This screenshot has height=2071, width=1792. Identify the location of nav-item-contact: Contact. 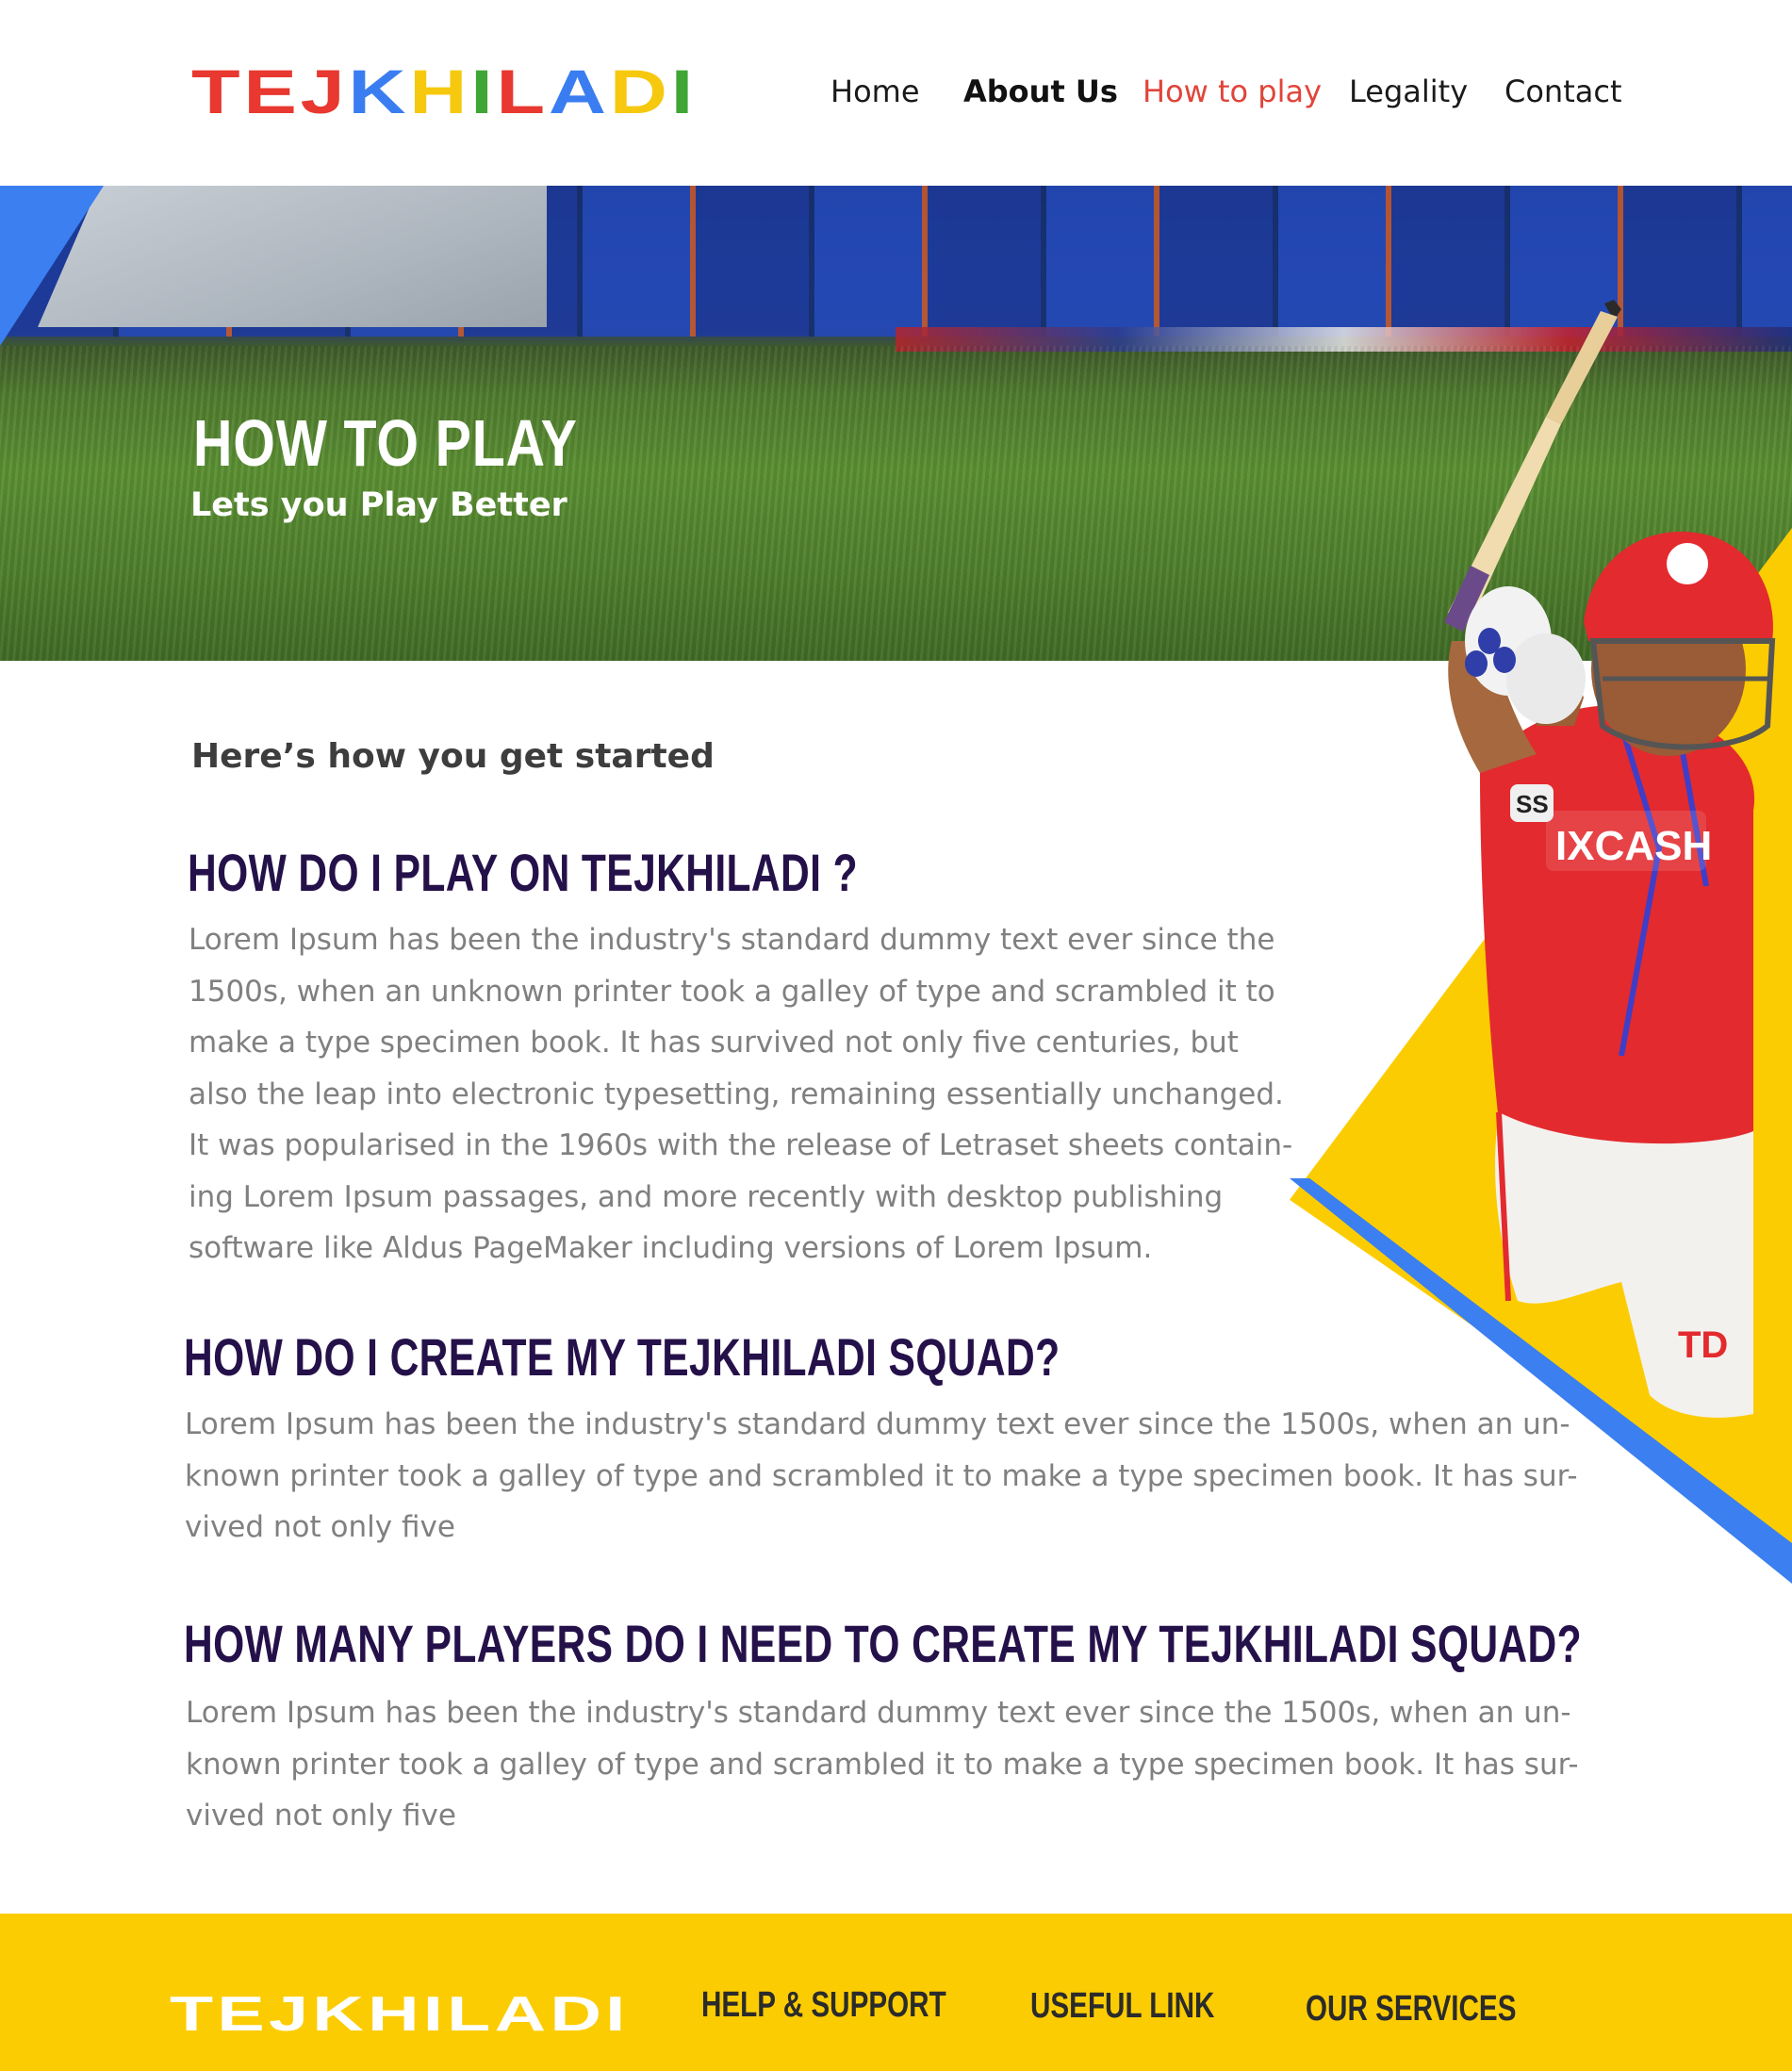
(1563, 91).